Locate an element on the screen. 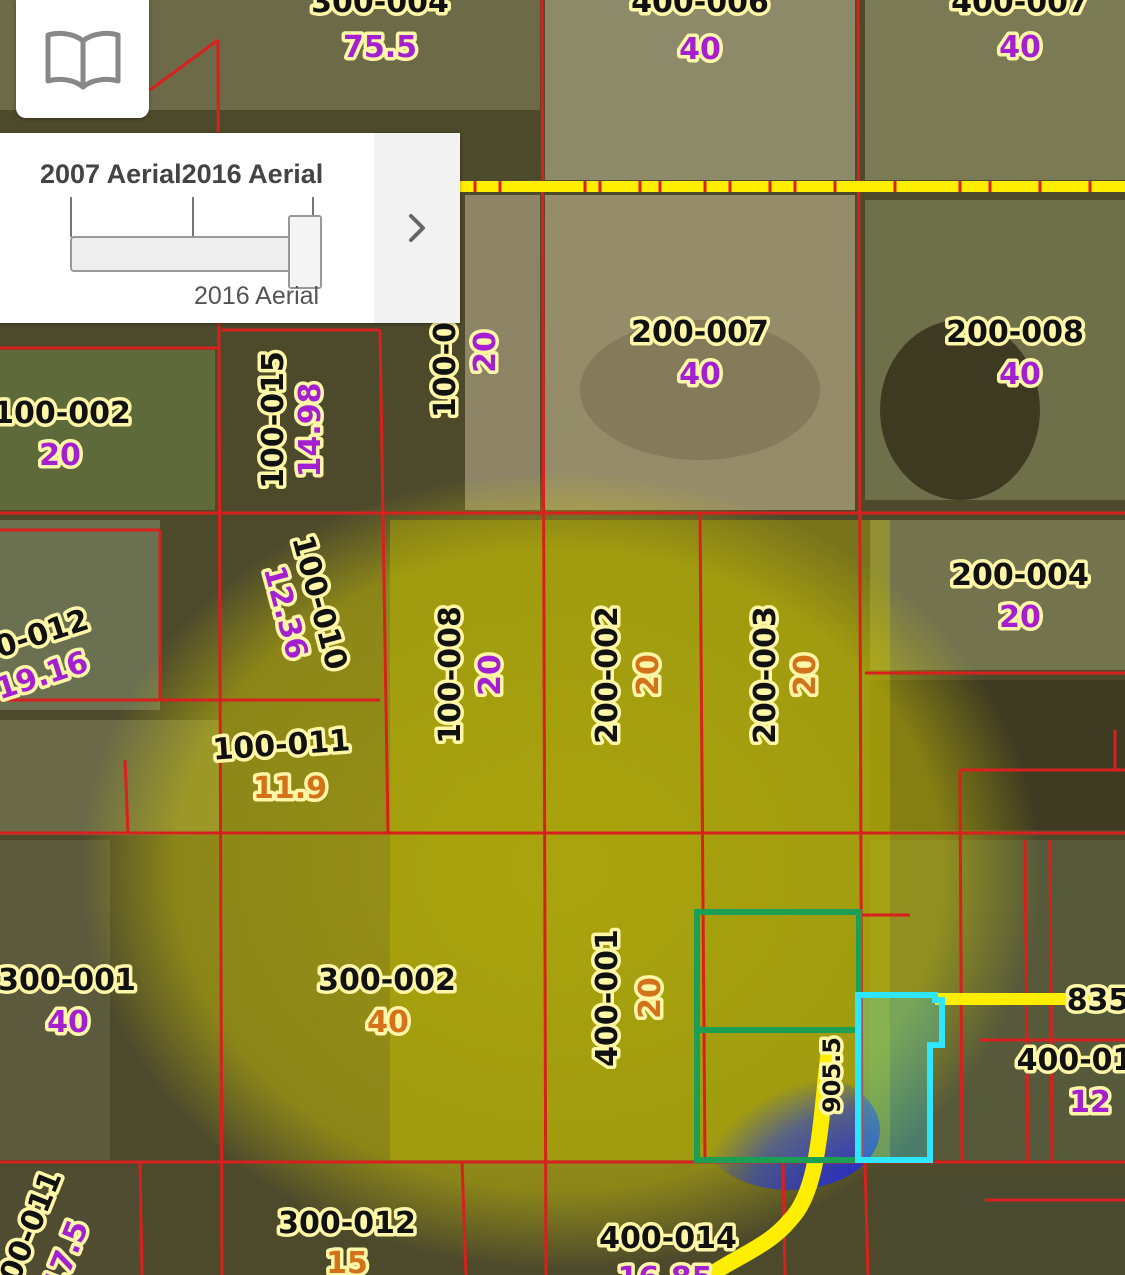 Image resolution: width=1125 pixels, height=1275 pixels. parcel-id-label: 200-008 is located at coordinates (1015, 332).